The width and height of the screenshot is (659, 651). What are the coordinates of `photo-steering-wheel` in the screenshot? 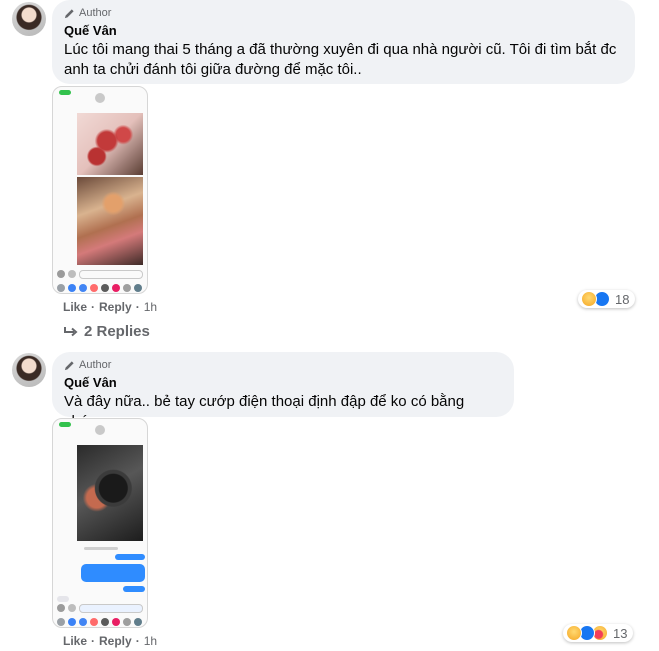 It's located at (110, 493).